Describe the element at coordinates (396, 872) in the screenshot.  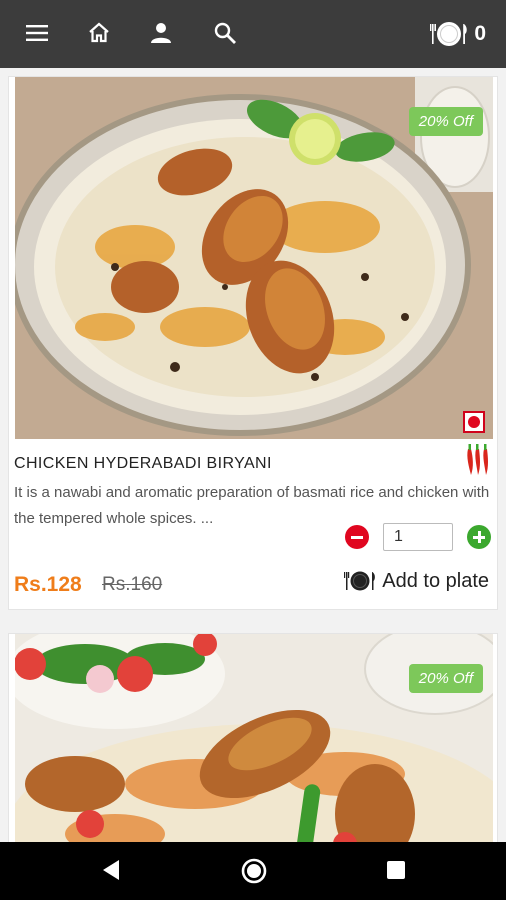
I see `recents-icon` at that location.